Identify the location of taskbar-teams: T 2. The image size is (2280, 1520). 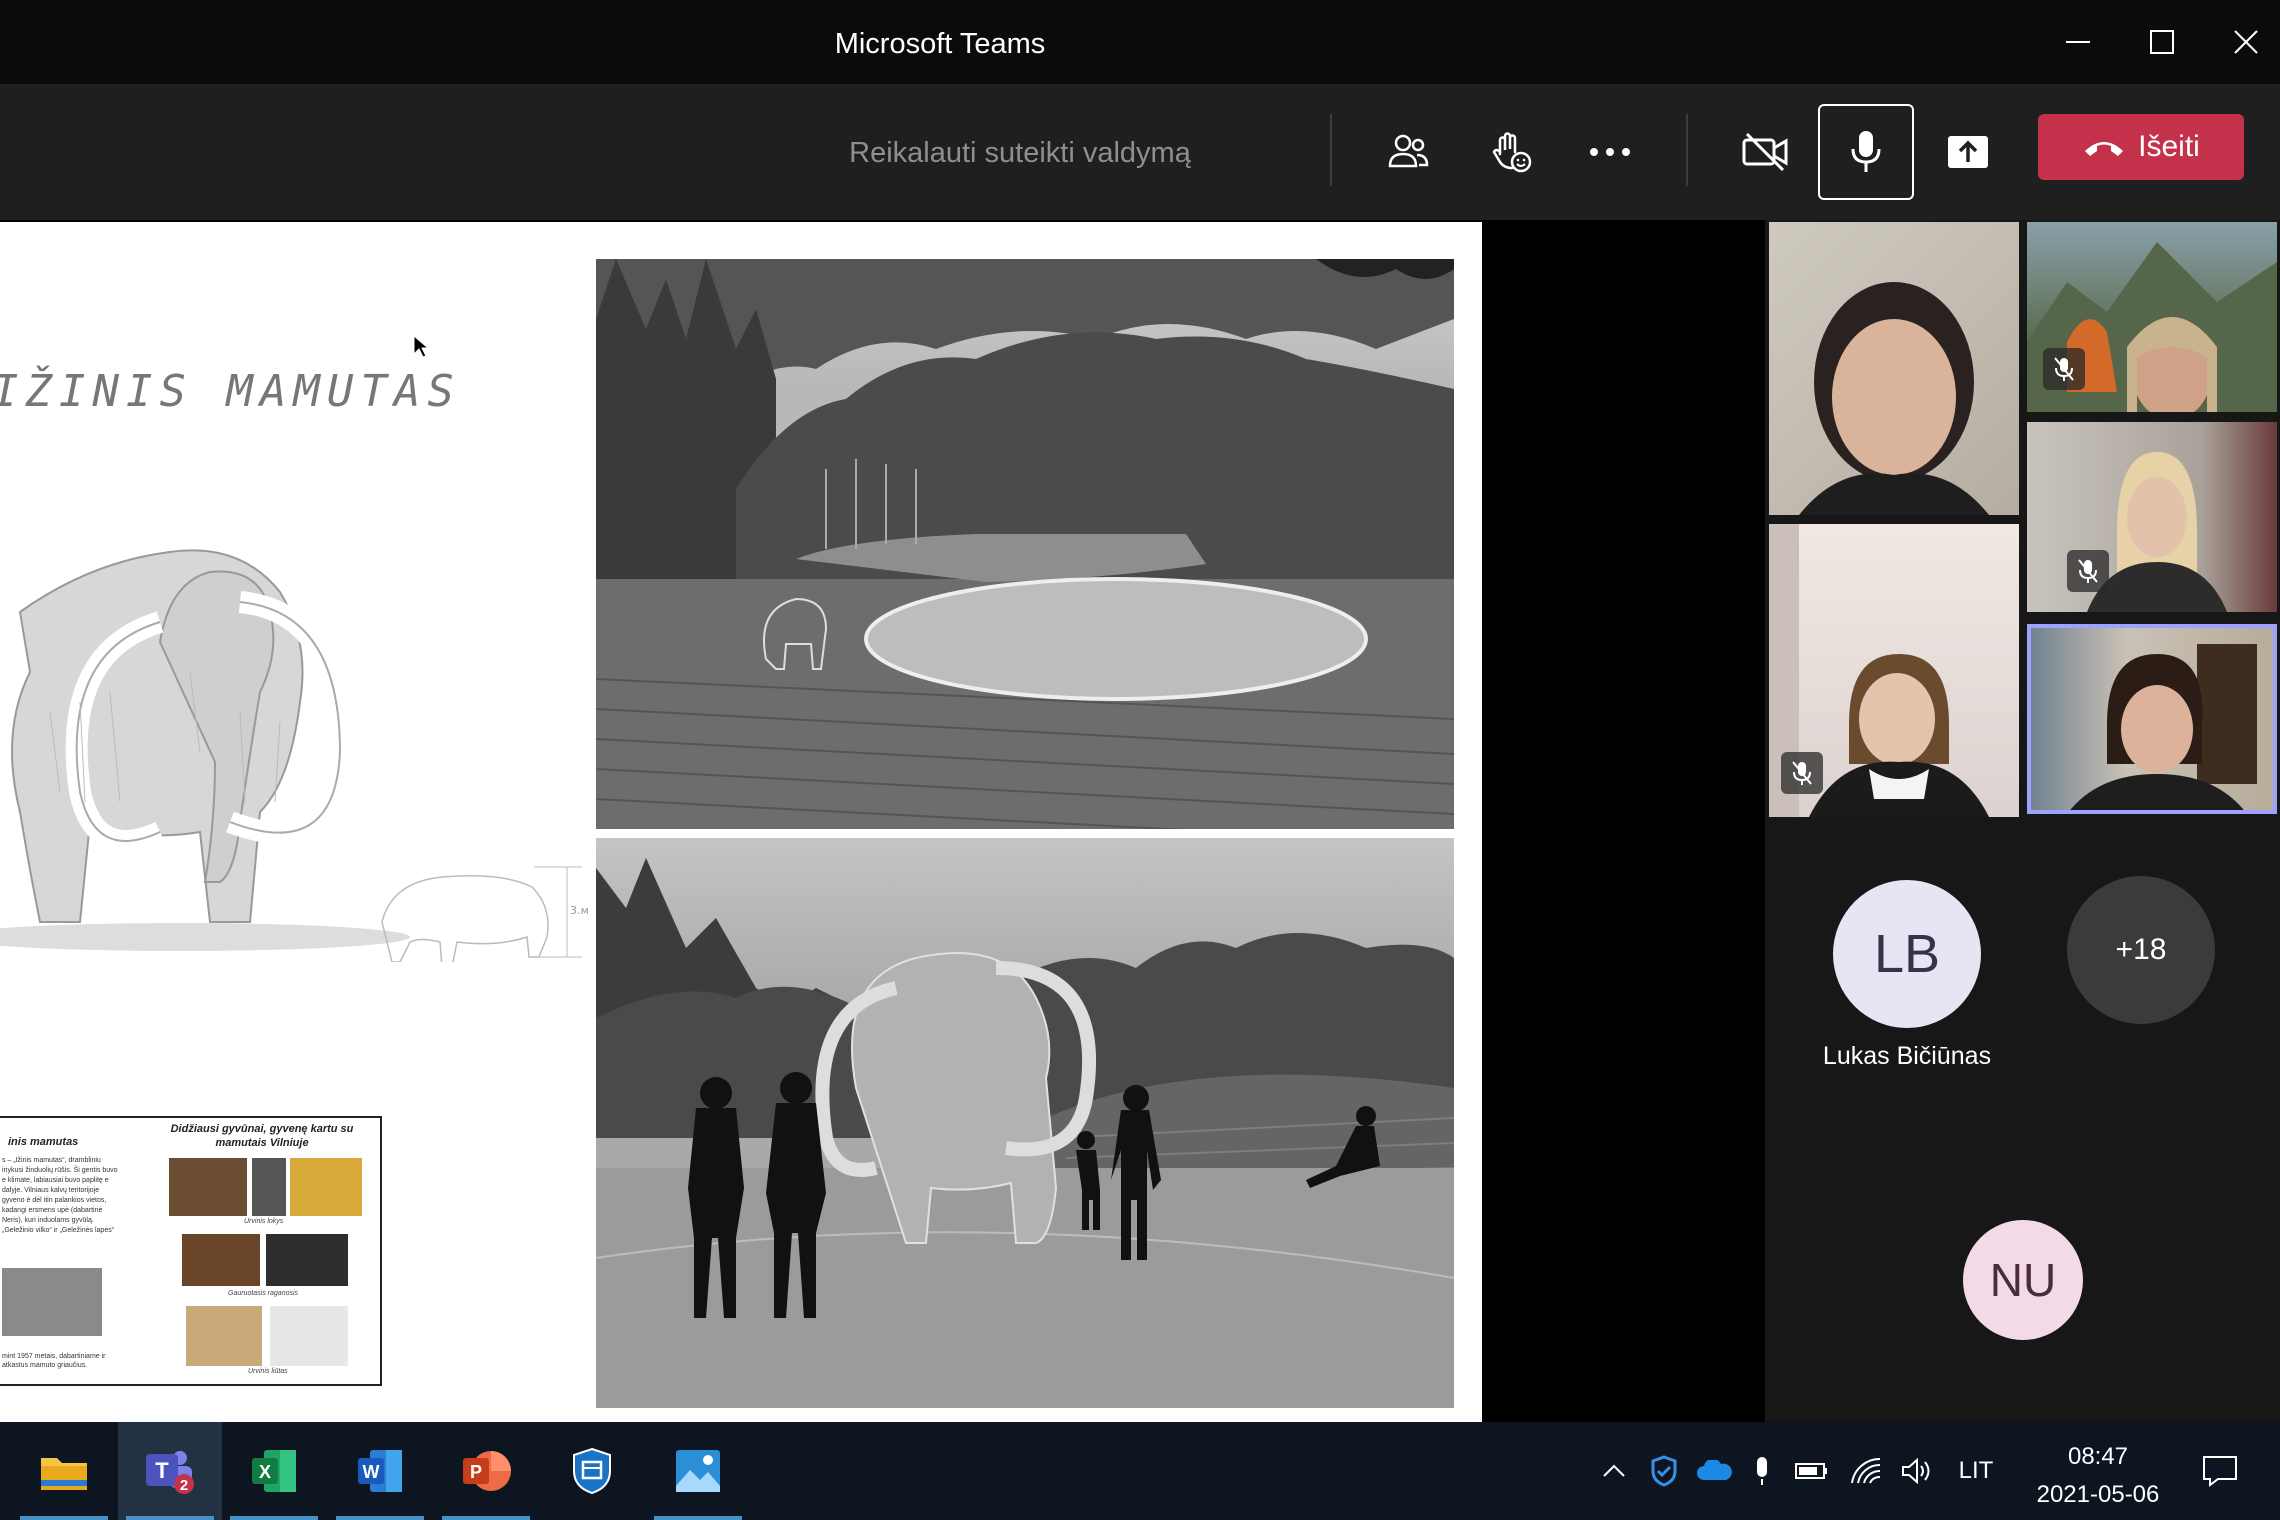
(170, 1471).